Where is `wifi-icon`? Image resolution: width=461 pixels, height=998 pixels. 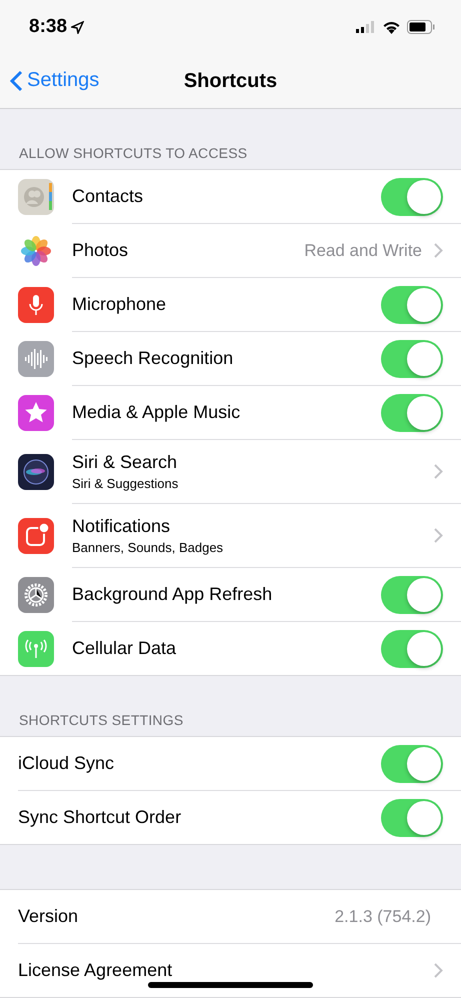 wifi-icon is located at coordinates (391, 27).